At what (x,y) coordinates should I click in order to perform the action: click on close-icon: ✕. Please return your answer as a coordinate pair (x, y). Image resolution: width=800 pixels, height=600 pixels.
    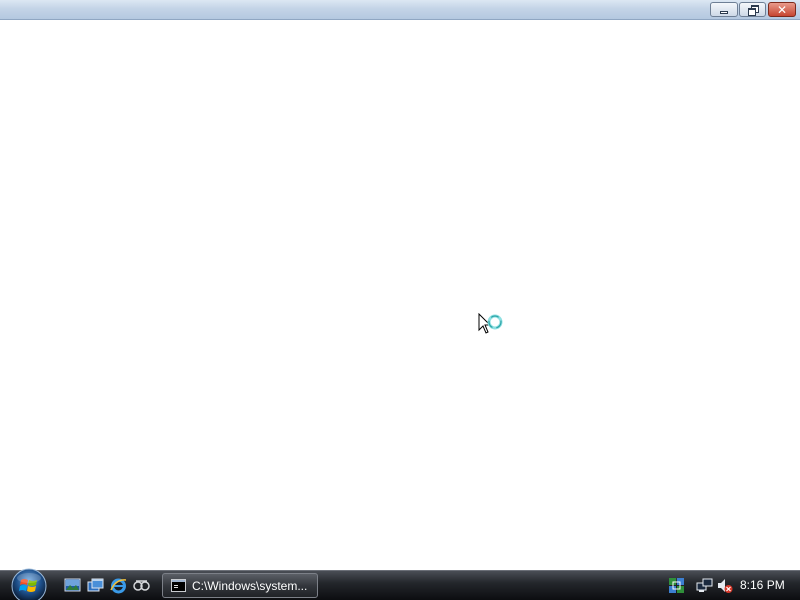
    Looking at the image, I should click on (782, 9).